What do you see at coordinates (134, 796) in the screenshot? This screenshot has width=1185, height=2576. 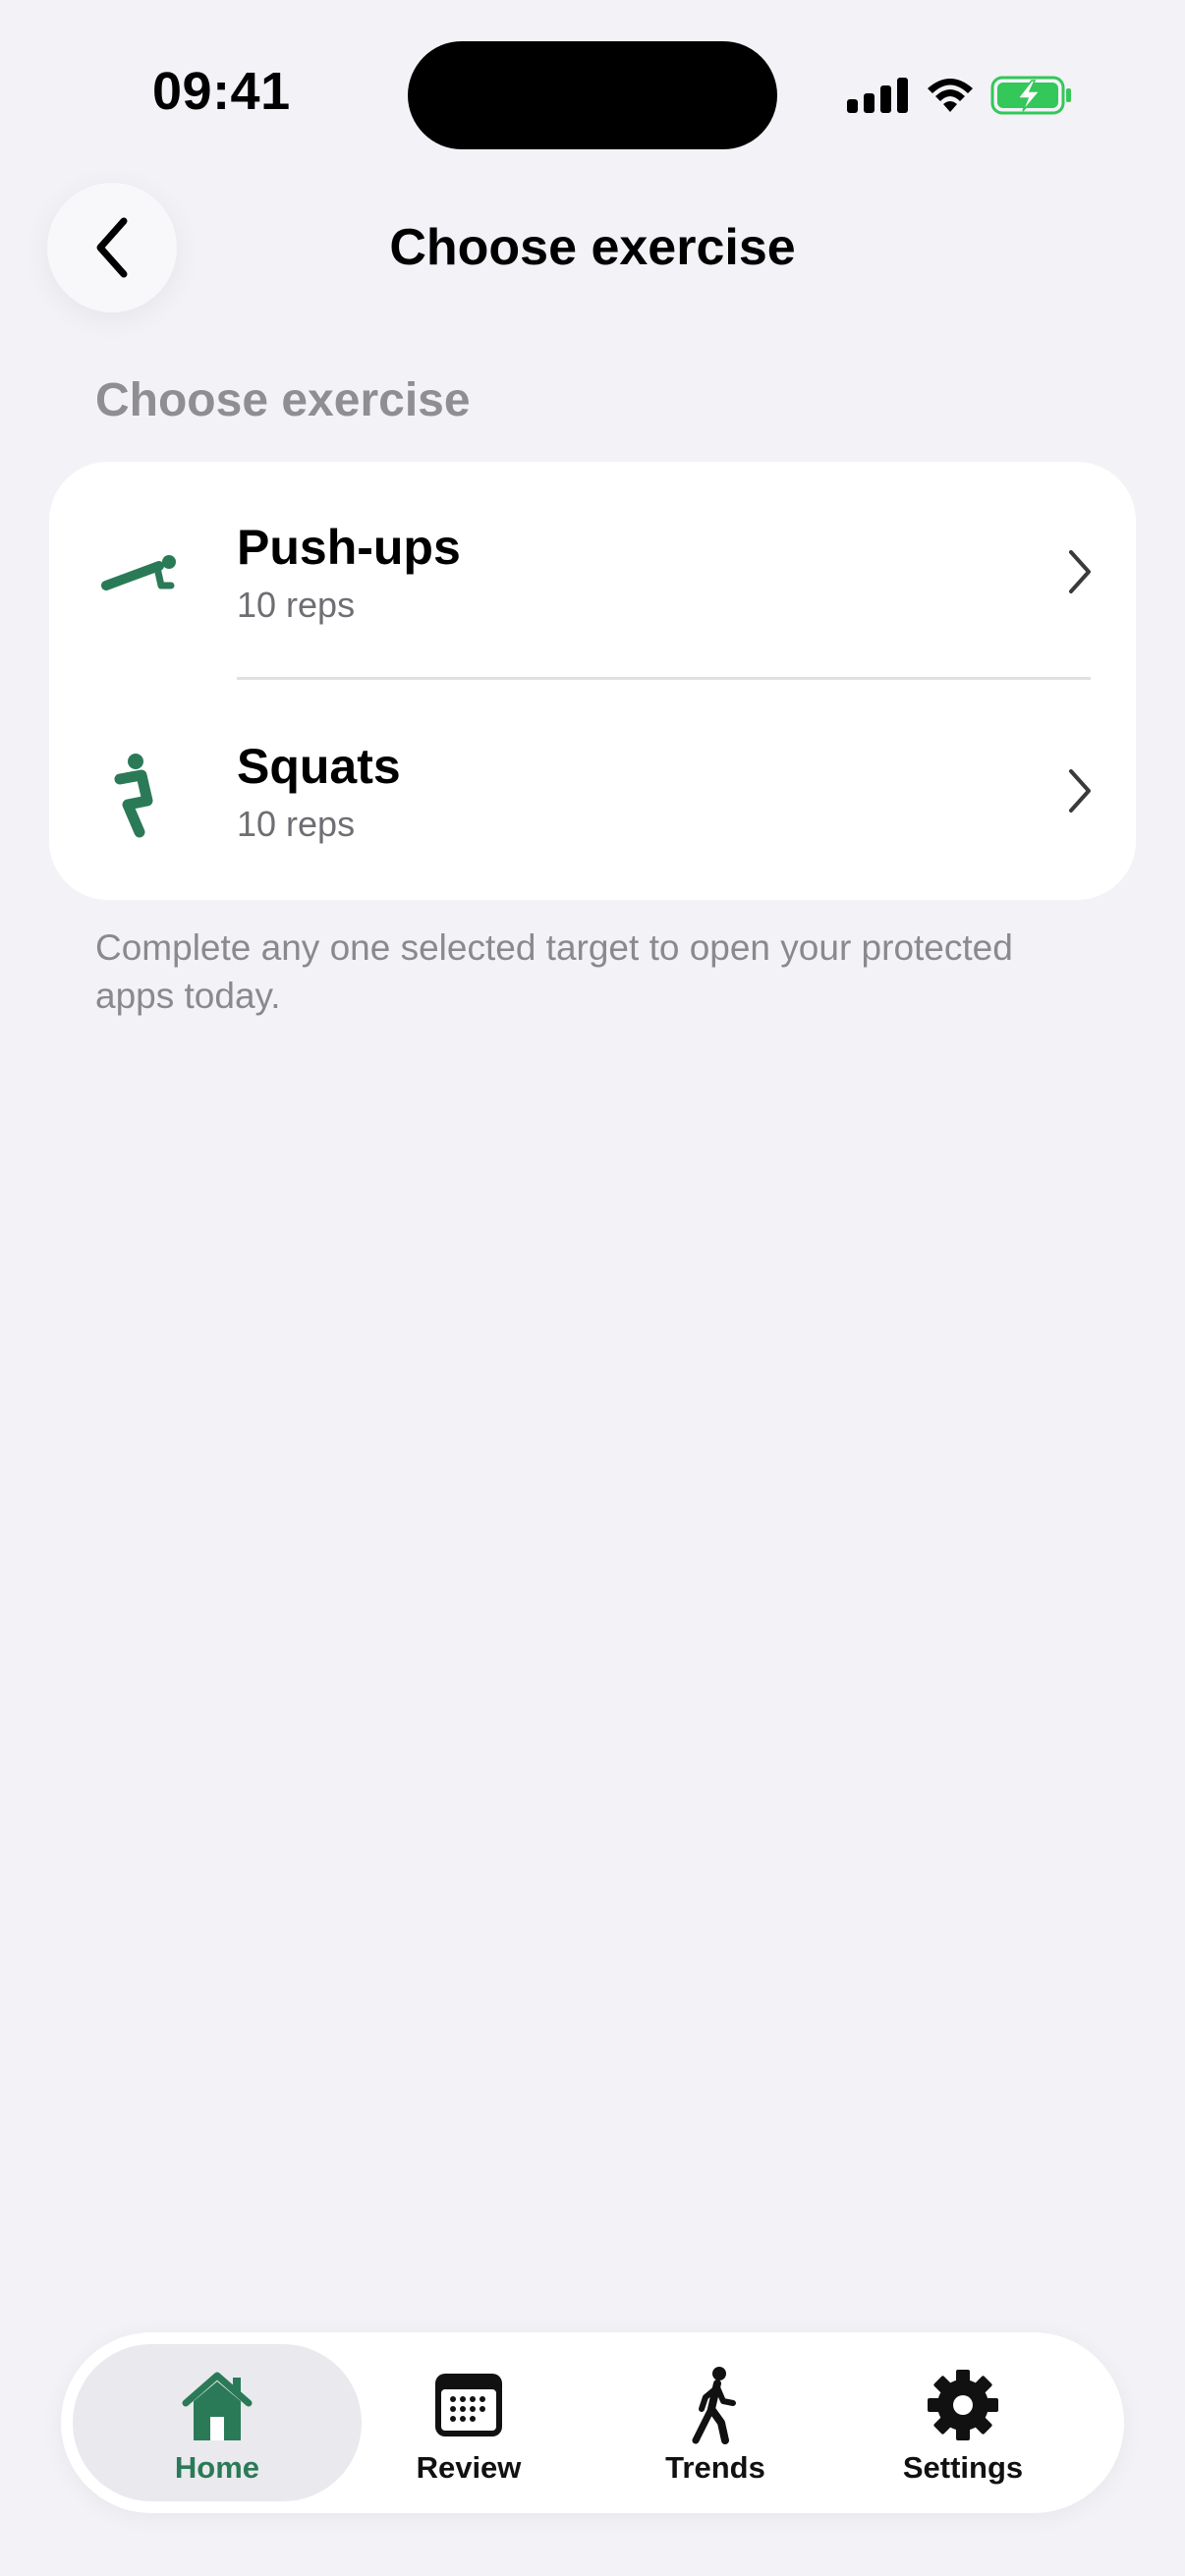 I see `squat-icon` at bounding box center [134, 796].